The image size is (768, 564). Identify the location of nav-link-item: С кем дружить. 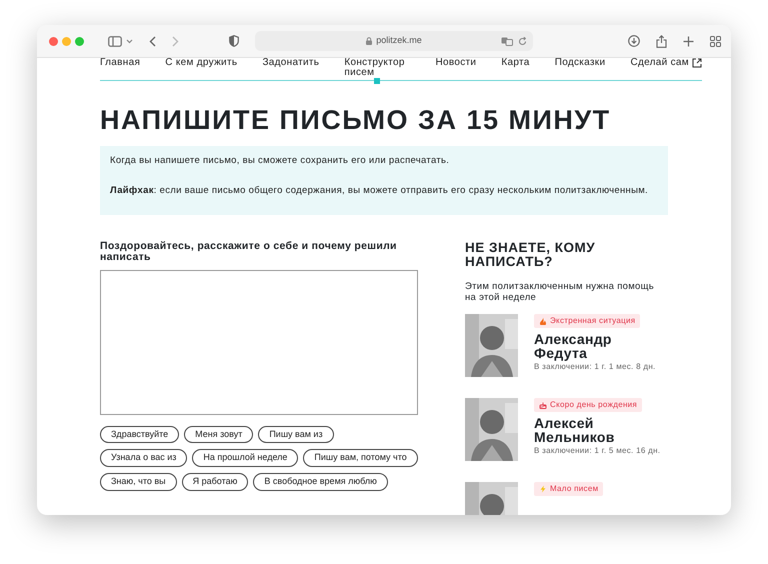
(201, 69).